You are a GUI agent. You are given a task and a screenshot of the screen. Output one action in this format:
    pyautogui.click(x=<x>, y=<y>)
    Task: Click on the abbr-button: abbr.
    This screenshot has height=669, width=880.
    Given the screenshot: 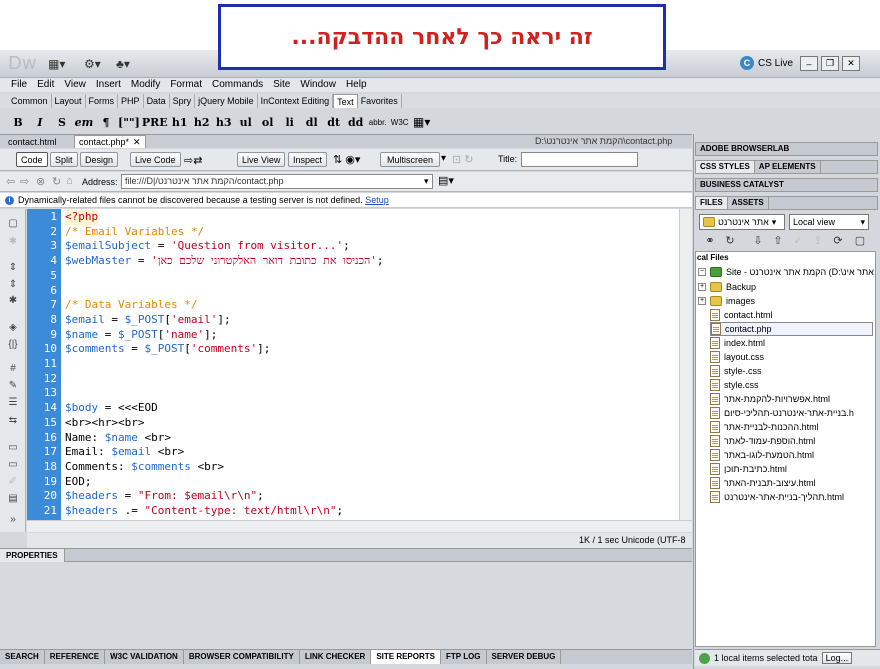 What is the action you would take?
    pyautogui.click(x=378, y=122)
    